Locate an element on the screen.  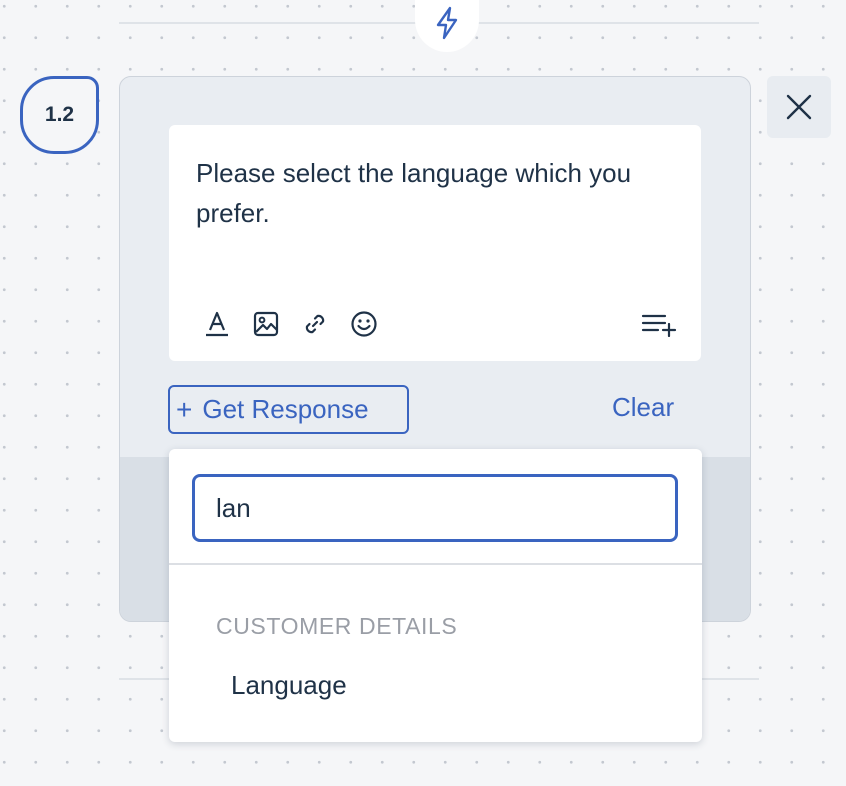
search-input is located at coordinates (435, 508).